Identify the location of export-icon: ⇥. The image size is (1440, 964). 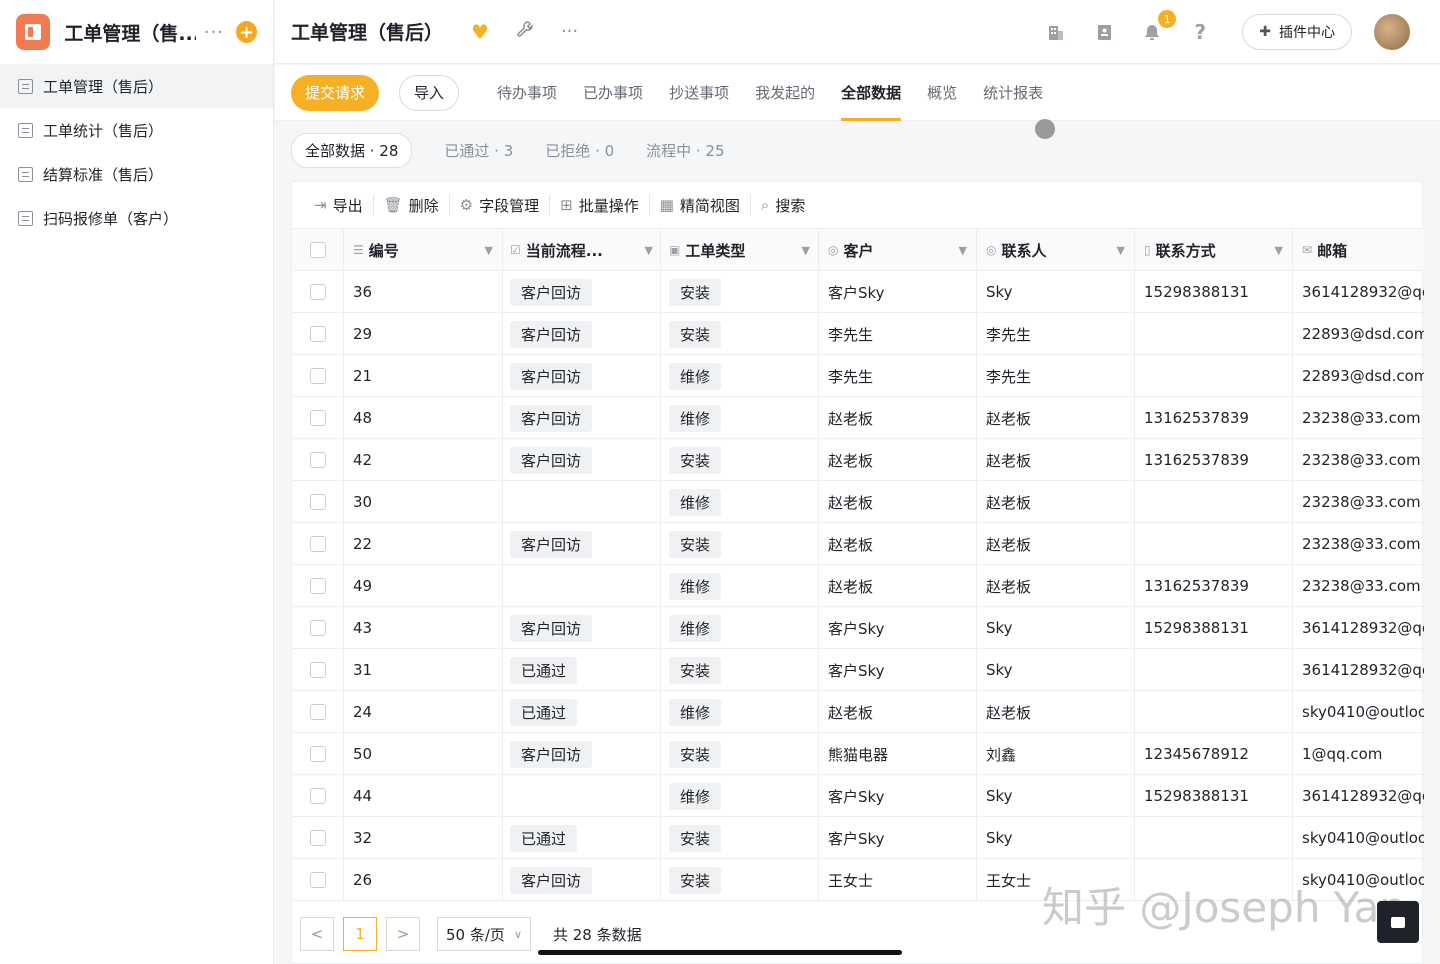
(320, 205).